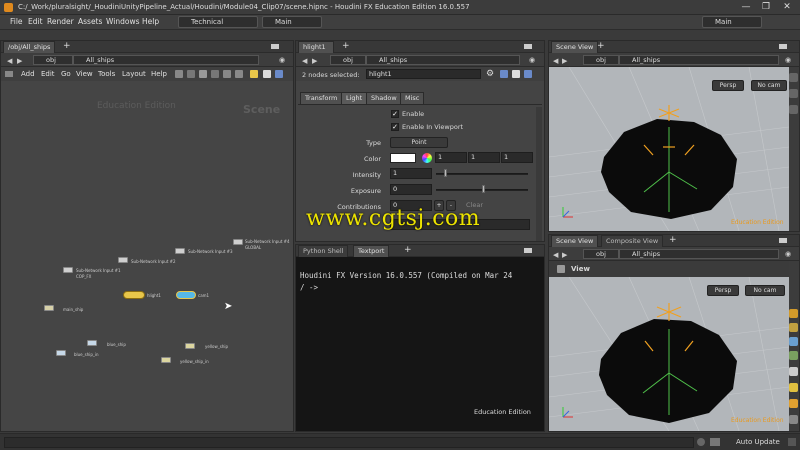  What do you see at coordinates (792, 442) in the screenshot?
I see `update-mode-icon` at bounding box center [792, 442].